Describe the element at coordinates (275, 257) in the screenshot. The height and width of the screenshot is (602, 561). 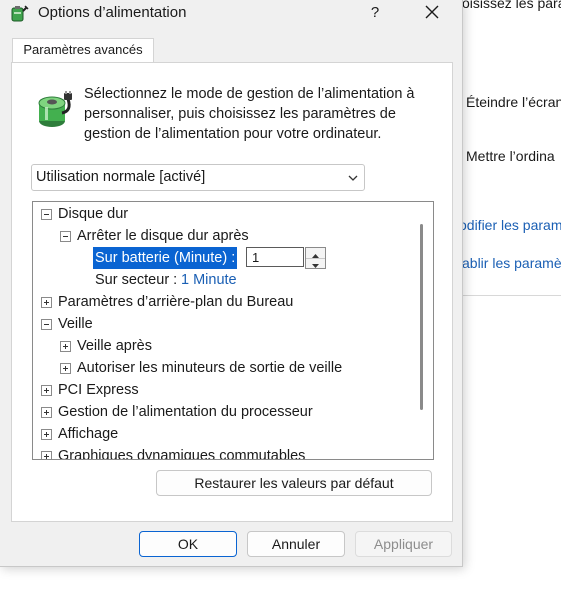
I see `on-battery-minutes-input: 1` at that location.